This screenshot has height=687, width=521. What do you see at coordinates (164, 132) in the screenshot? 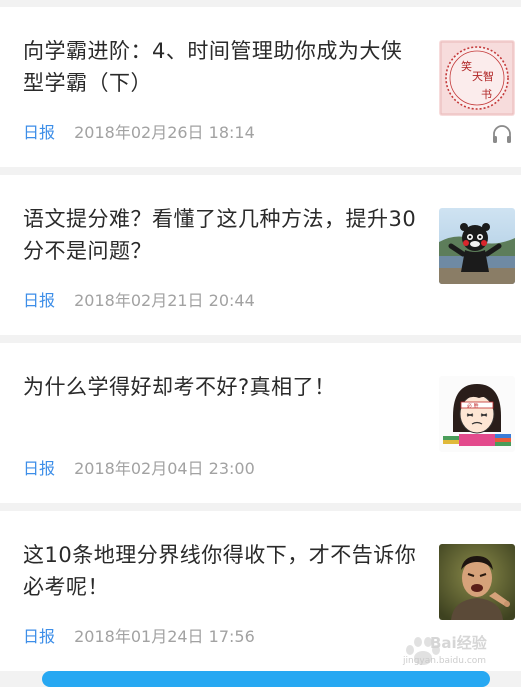
I see `article-date: 2018年02月26日 18:14` at bounding box center [164, 132].